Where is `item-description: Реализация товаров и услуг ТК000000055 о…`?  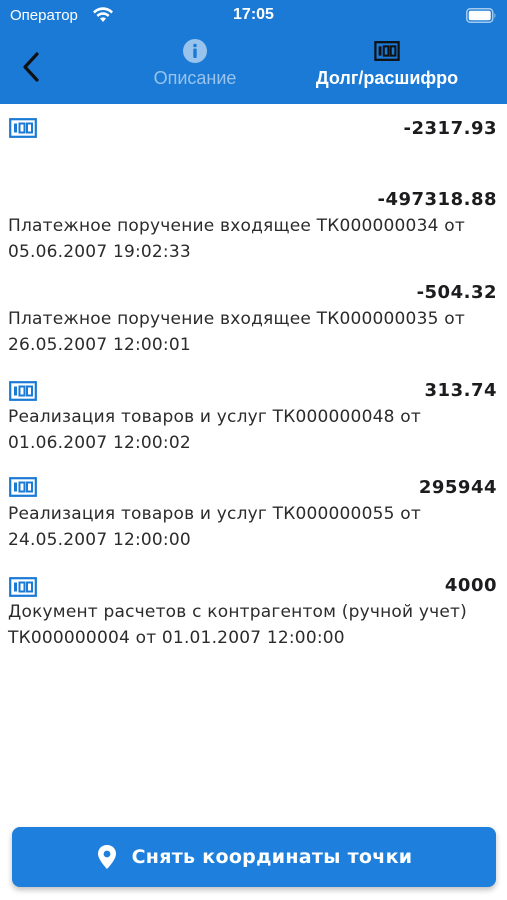 item-description: Реализация товаров и услуг ТК000000055 о… is located at coordinates (214, 527).